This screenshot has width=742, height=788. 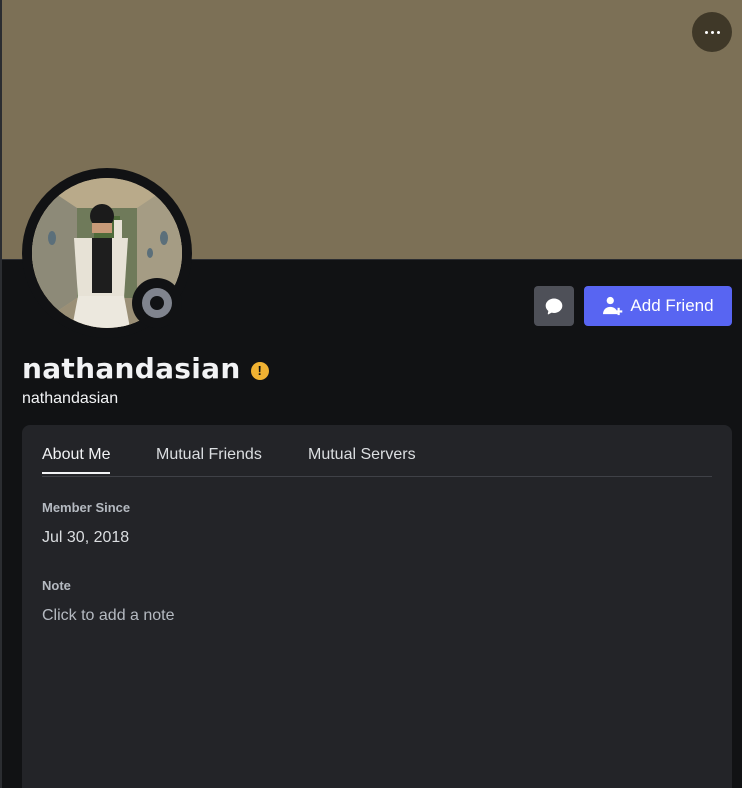 I want to click on username: nathandasian, so click(x=70, y=398).